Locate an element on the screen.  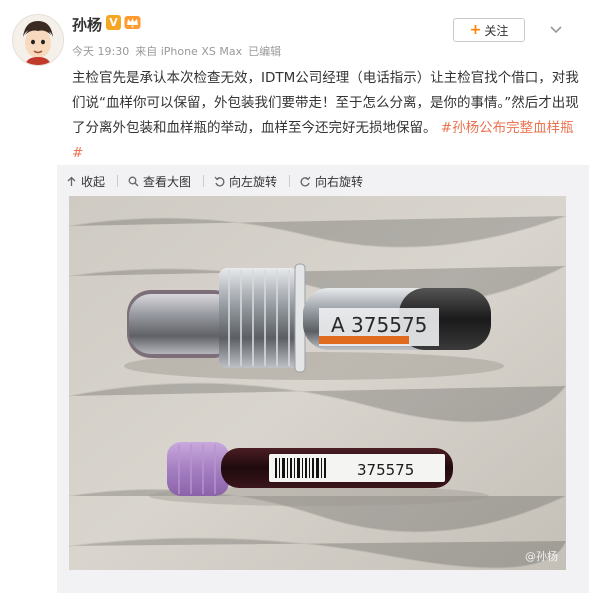
post-source: 来自 iPhone XS Max is located at coordinates (188, 51).